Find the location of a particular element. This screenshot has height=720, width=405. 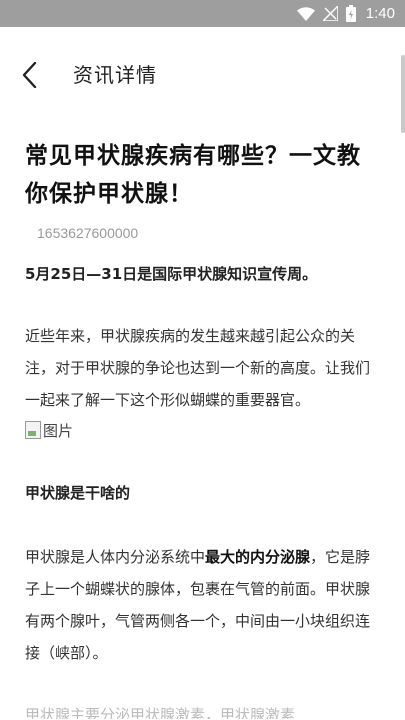

signal-icon is located at coordinates (330, 13).